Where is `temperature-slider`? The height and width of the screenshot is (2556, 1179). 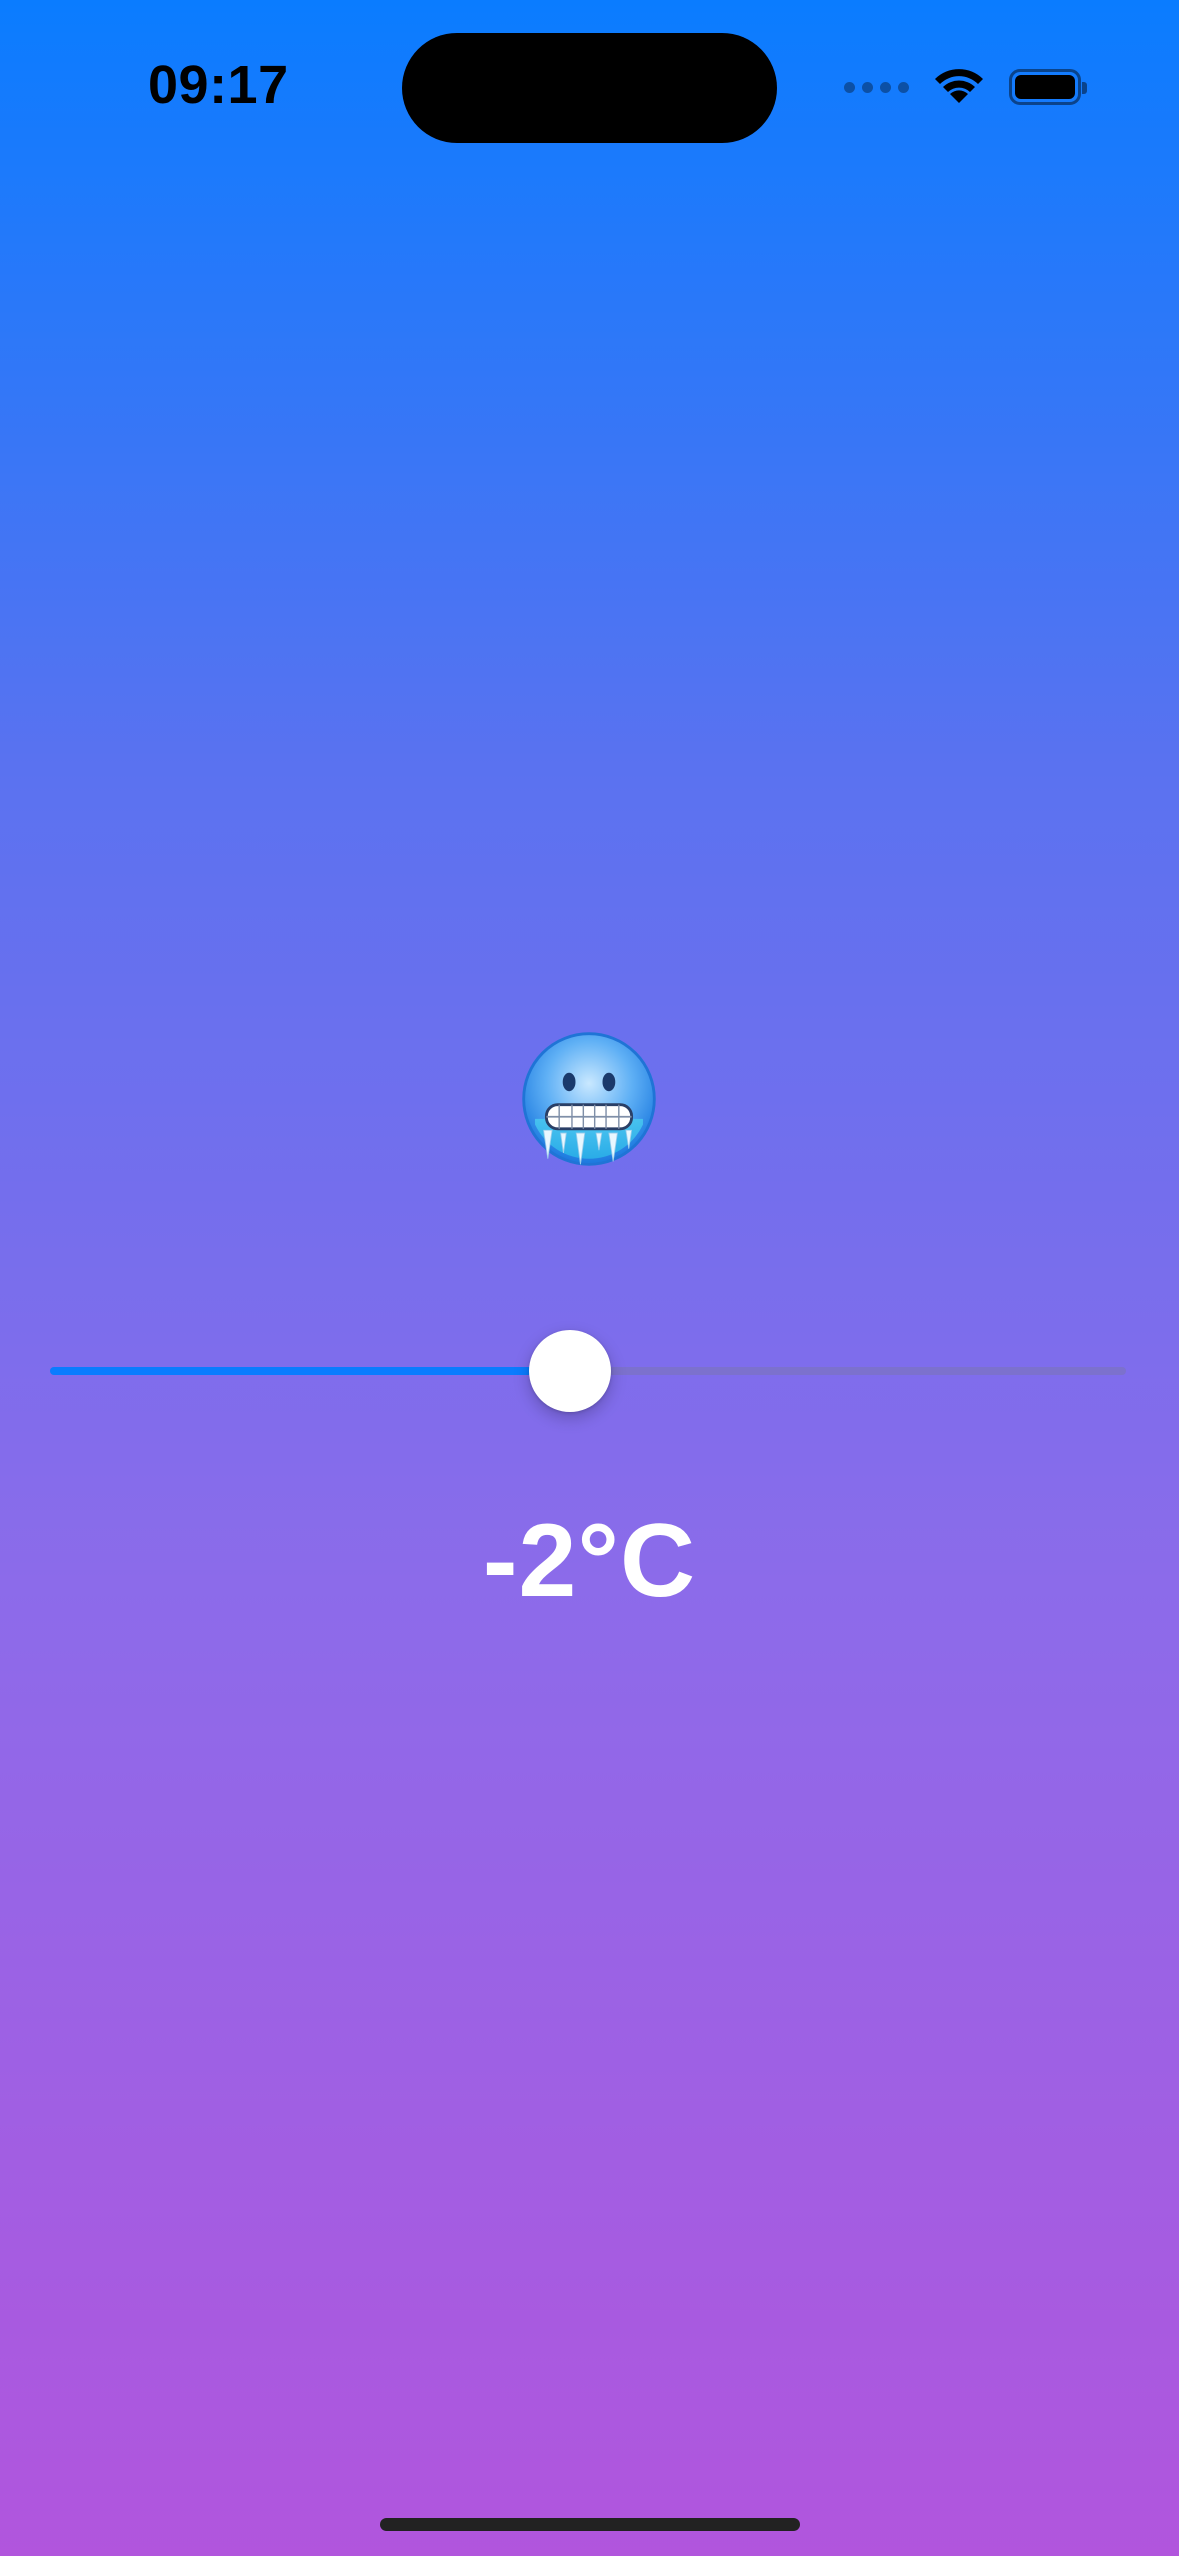 temperature-slider is located at coordinates (588, 1370).